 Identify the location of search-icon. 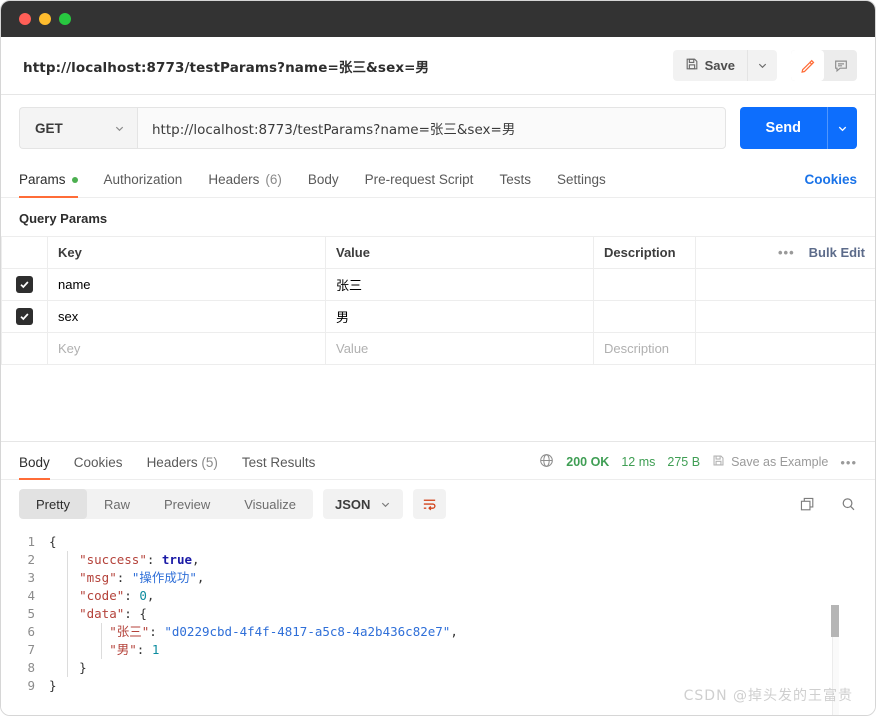
(848, 503).